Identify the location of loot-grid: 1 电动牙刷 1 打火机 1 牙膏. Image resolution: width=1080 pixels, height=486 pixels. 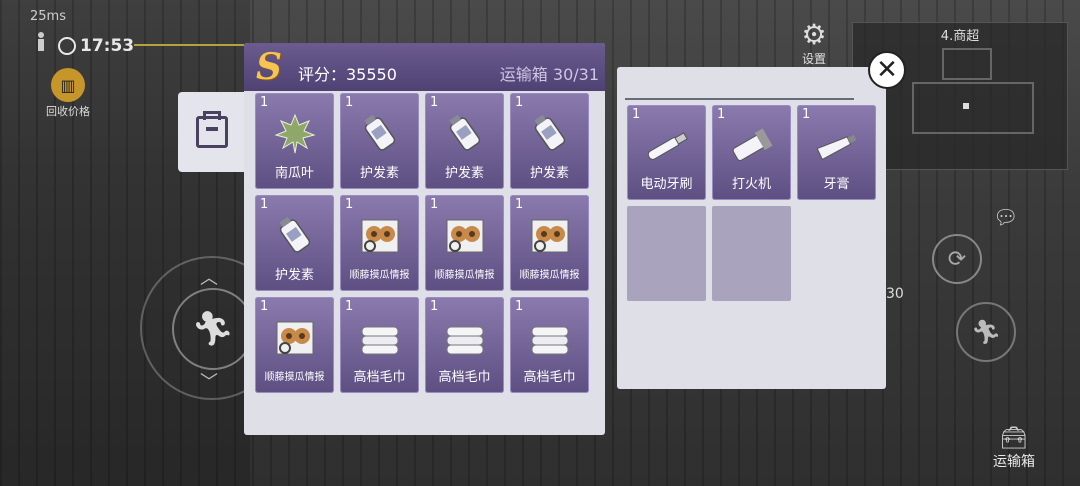
(751, 203).